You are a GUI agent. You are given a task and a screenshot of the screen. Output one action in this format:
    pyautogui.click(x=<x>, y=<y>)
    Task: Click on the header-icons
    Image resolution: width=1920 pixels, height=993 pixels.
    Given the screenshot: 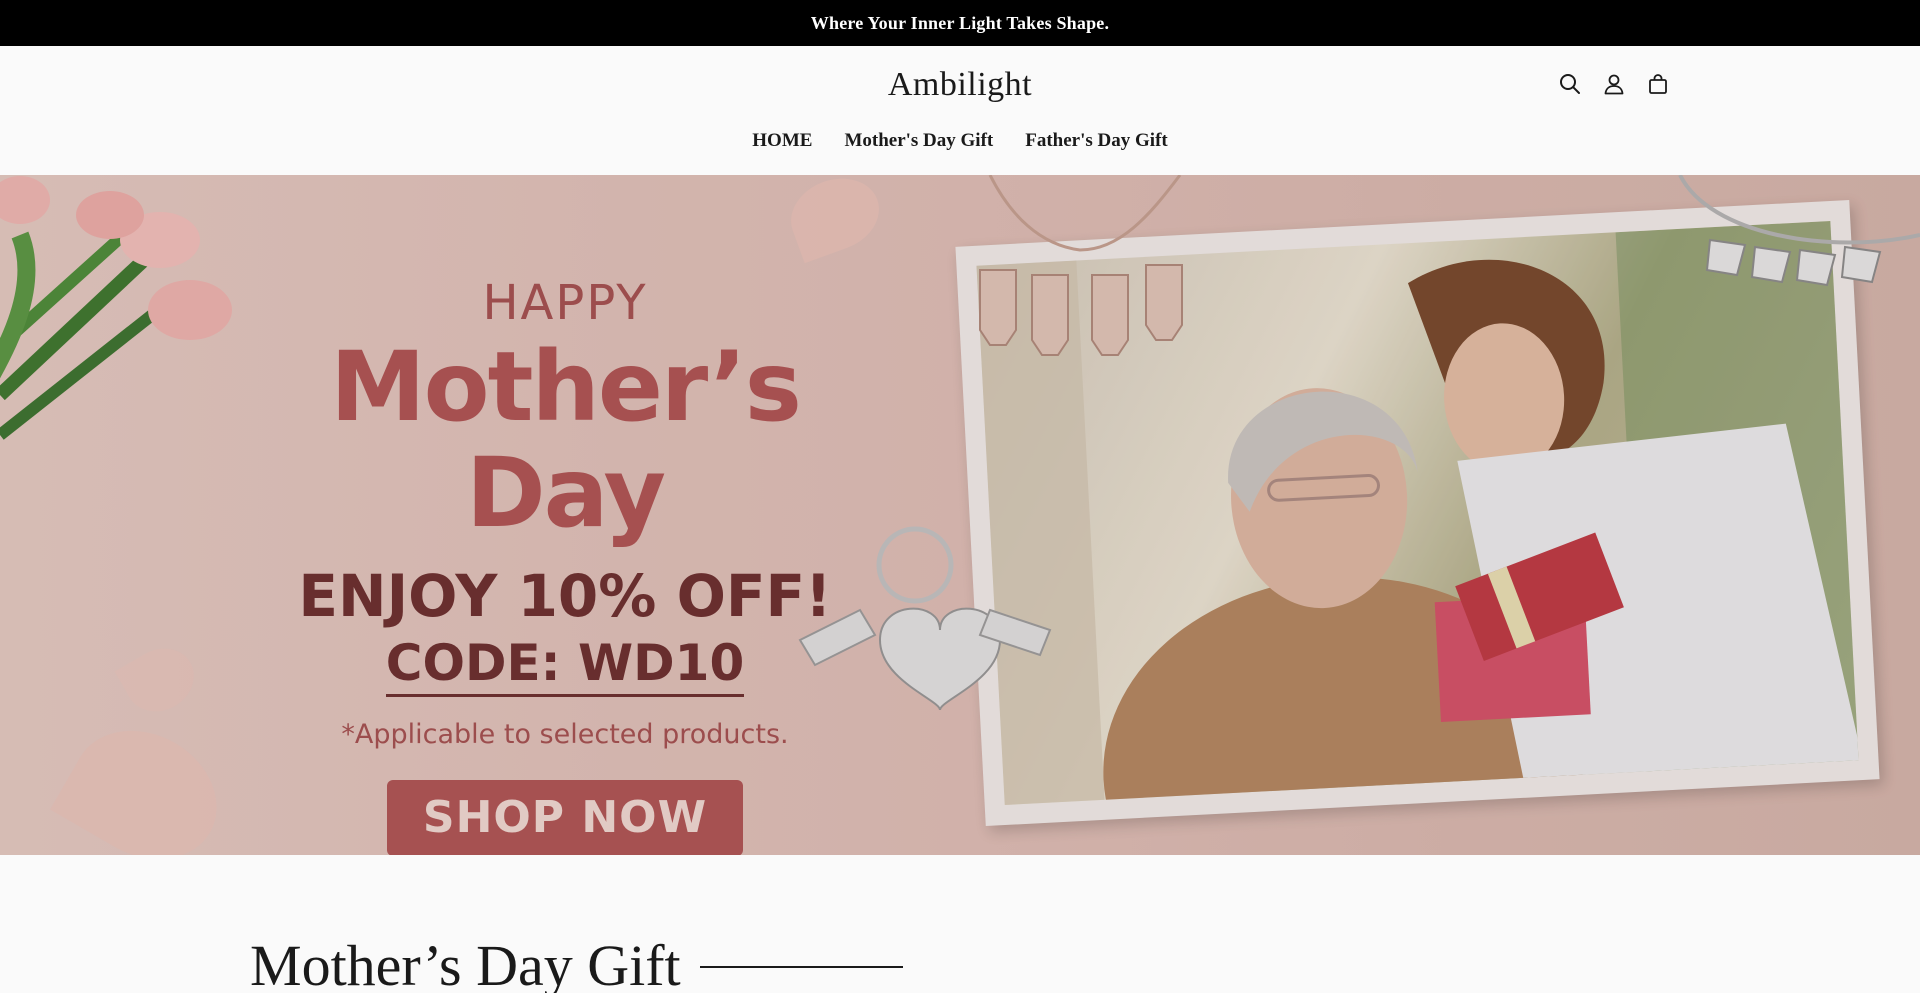 What is the action you would take?
    pyautogui.click(x=1614, y=84)
    